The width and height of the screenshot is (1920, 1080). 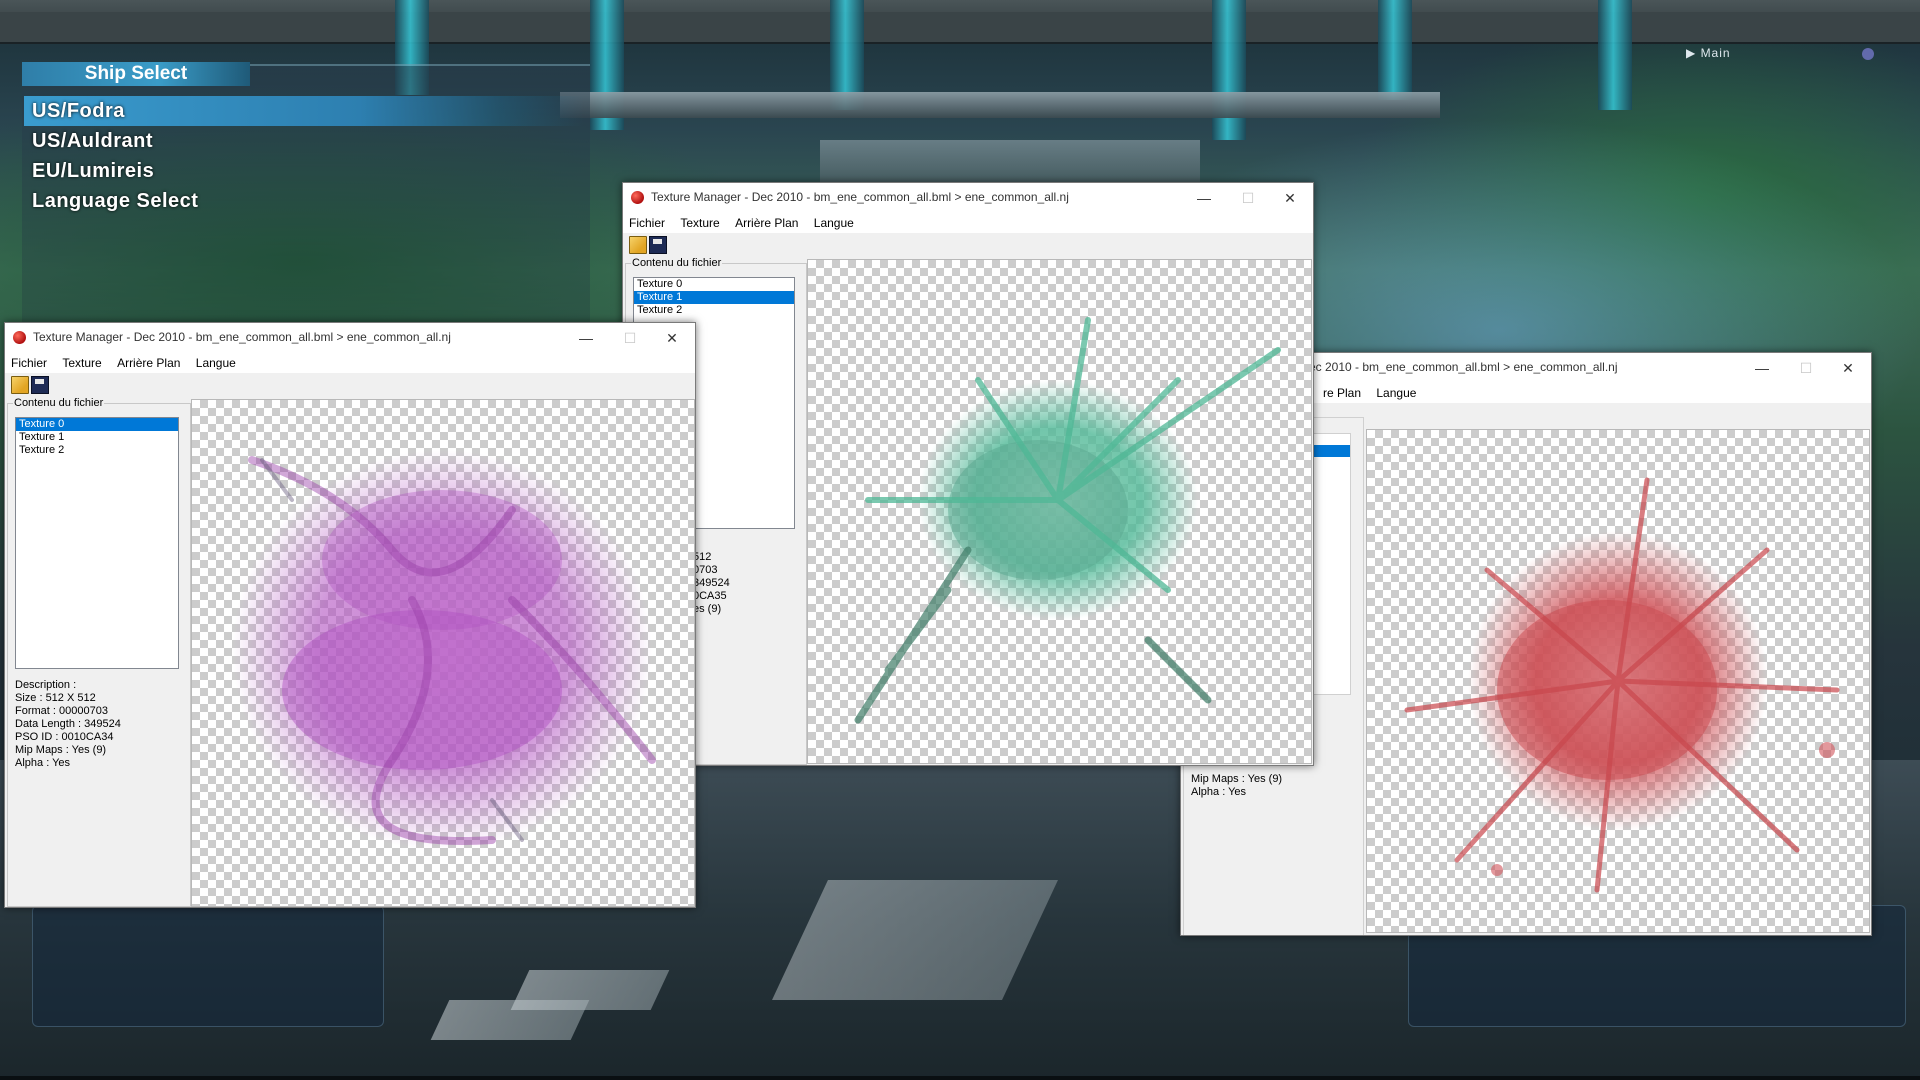 What do you see at coordinates (1342, 393) in the screenshot?
I see `menu-background: re Plan` at bounding box center [1342, 393].